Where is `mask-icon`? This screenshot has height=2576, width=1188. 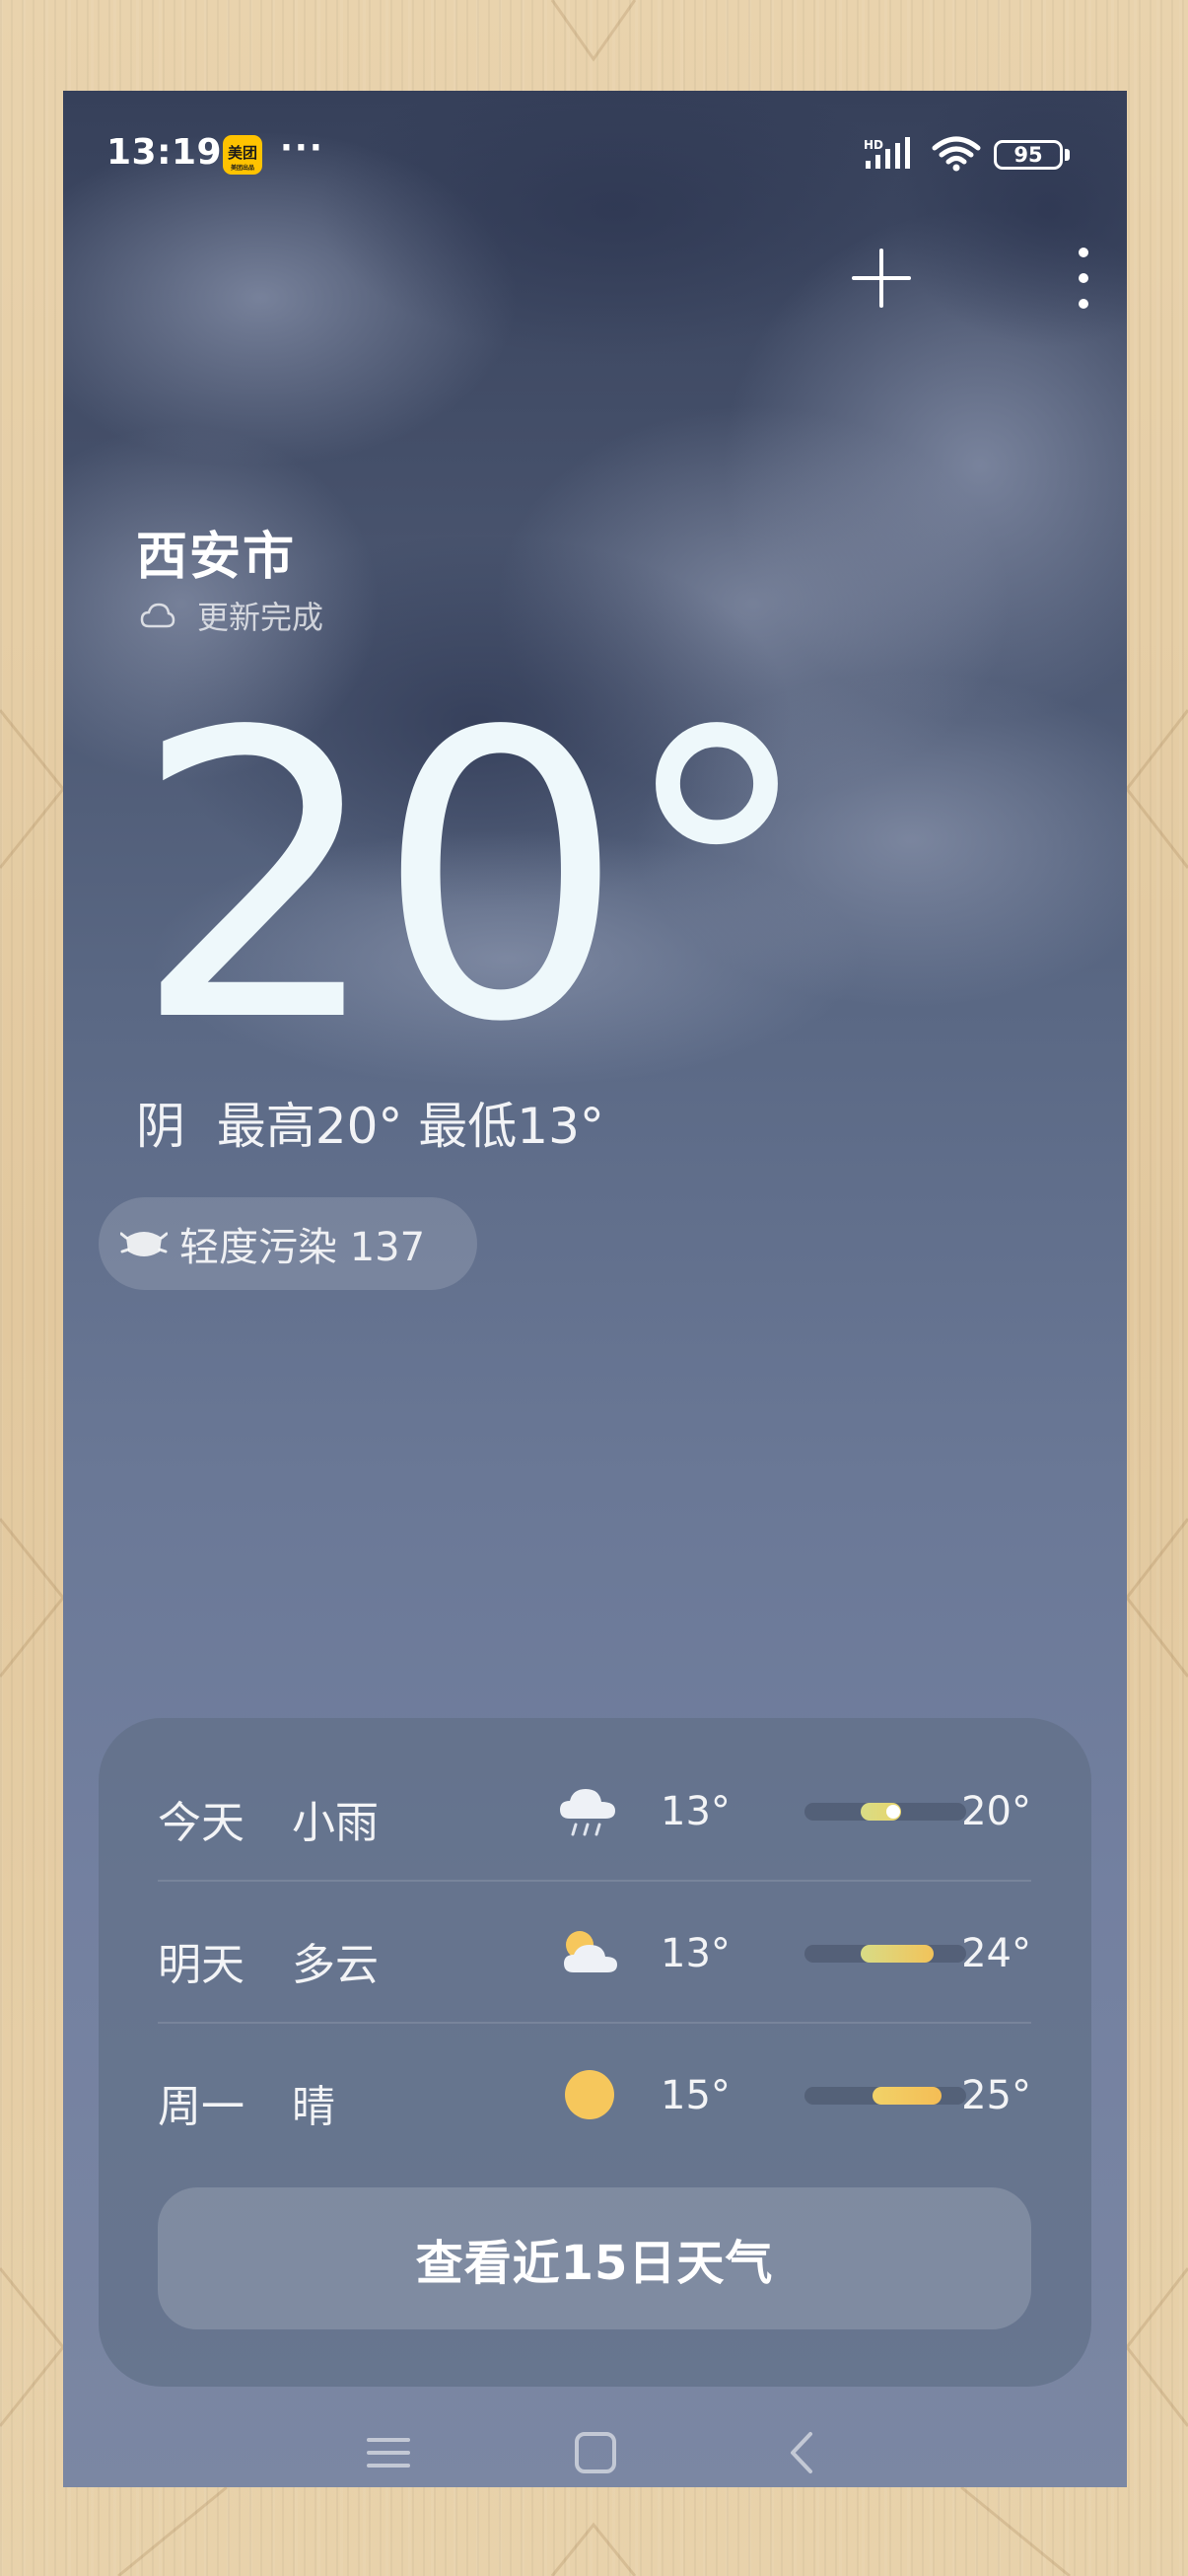
mask-icon is located at coordinates (144, 1244).